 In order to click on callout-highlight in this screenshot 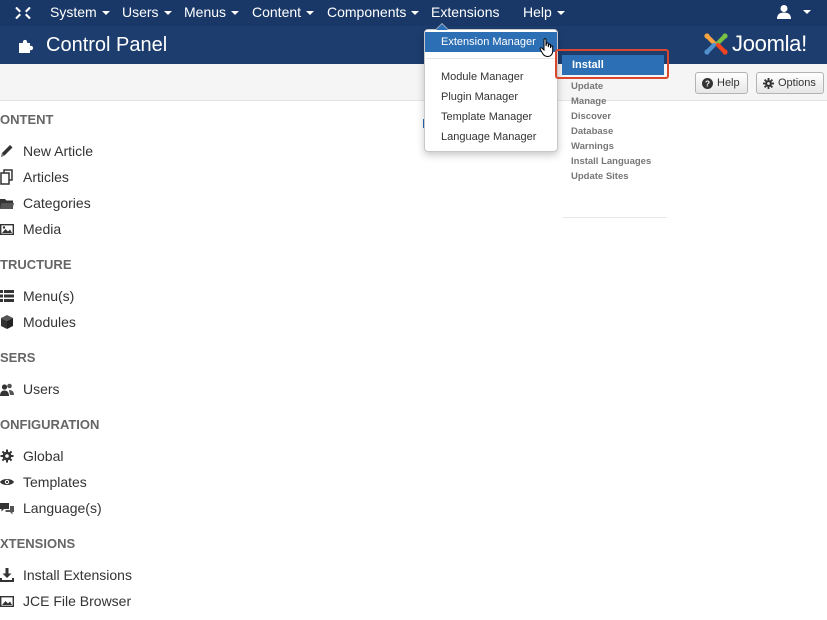, I will do `click(612, 64)`.